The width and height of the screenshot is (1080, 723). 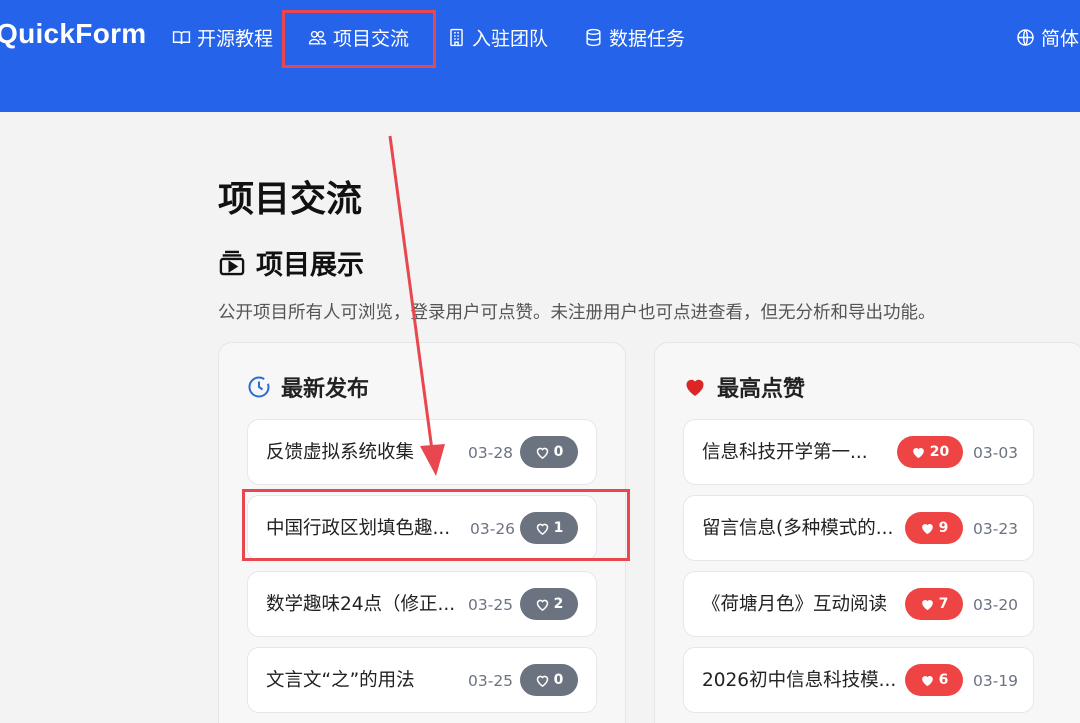 What do you see at coordinates (593, 37) in the screenshot?
I see `database-icon` at bounding box center [593, 37].